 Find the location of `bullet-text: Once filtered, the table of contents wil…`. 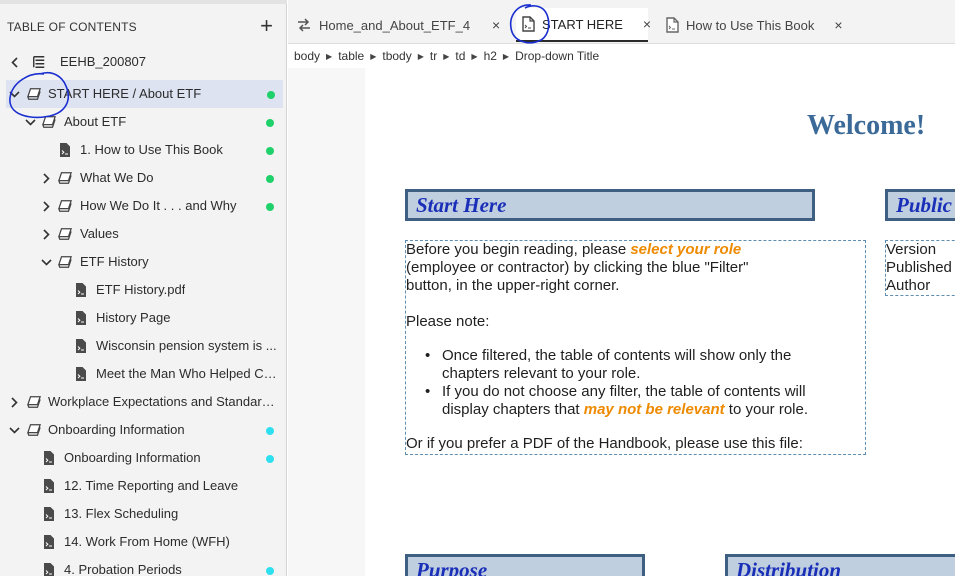

bullet-text: Once filtered, the table of contents wil… is located at coordinates (617, 355).